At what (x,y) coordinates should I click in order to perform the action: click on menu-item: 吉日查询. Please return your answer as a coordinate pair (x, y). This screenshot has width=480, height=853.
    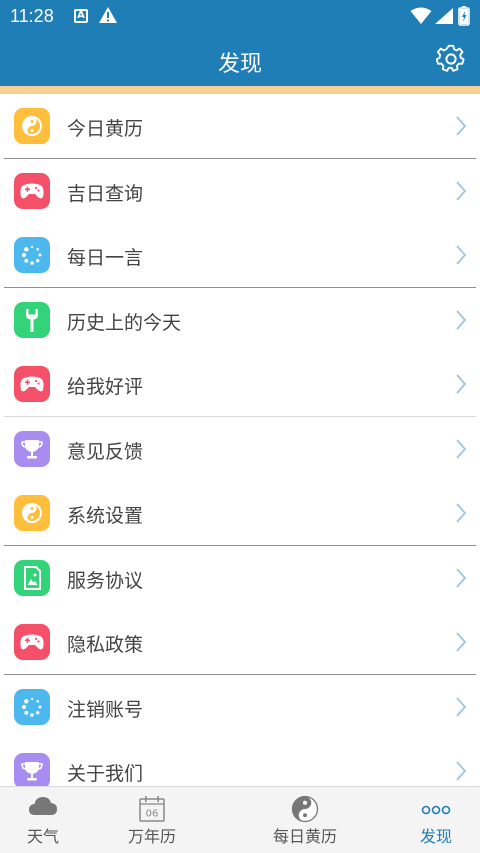
    Looking at the image, I should click on (240, 191).